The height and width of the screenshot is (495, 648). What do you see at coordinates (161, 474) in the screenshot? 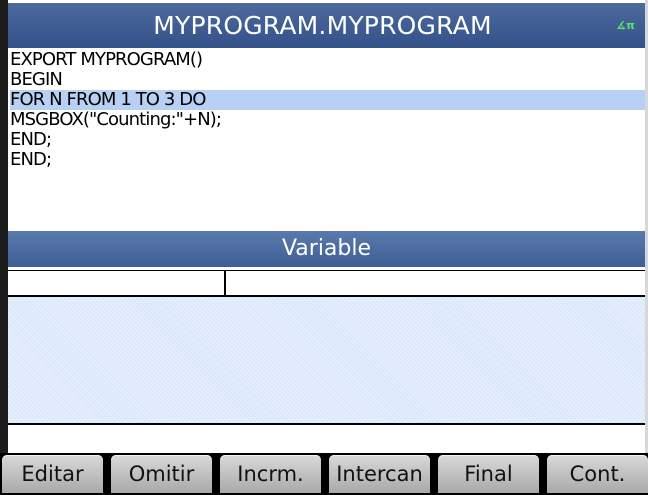
I see `softkey-omitir: Omitir` at bounding box center [161, 474].